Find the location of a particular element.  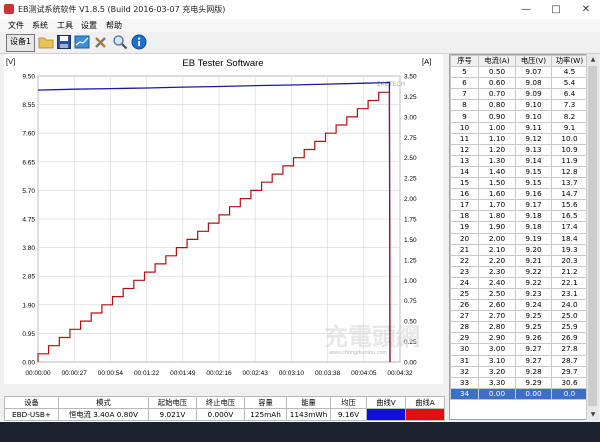

cell-current: 1.20 is located at coordinates (497, 149).